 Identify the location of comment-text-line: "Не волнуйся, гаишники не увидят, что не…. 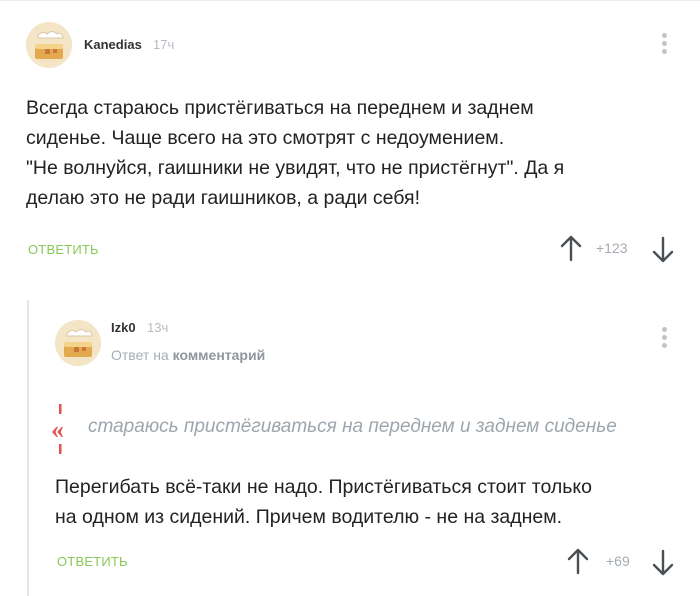
(295, 168).